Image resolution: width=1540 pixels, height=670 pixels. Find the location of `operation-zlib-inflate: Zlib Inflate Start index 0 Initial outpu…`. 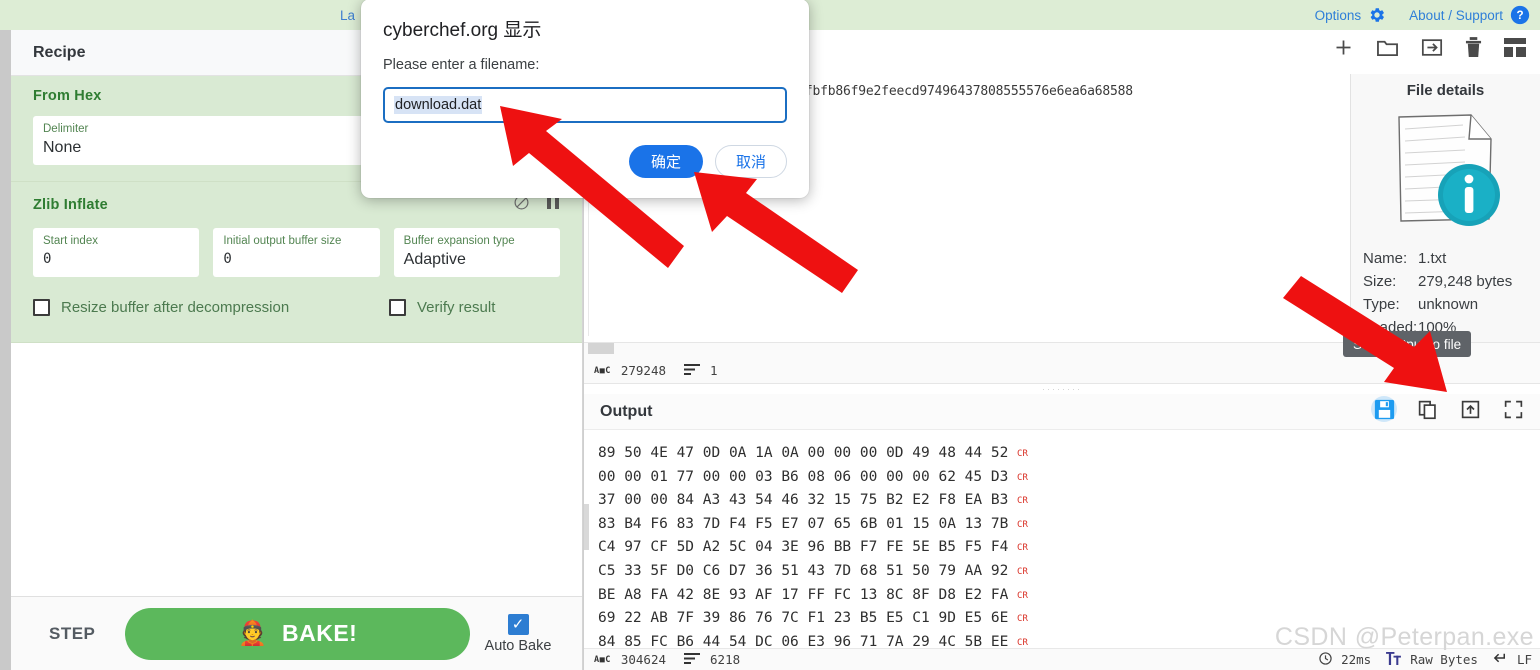

operation-zlib-inflate: Zlib Inflate Start index 0 Initial outpu… is located at coordinates (296, 262).